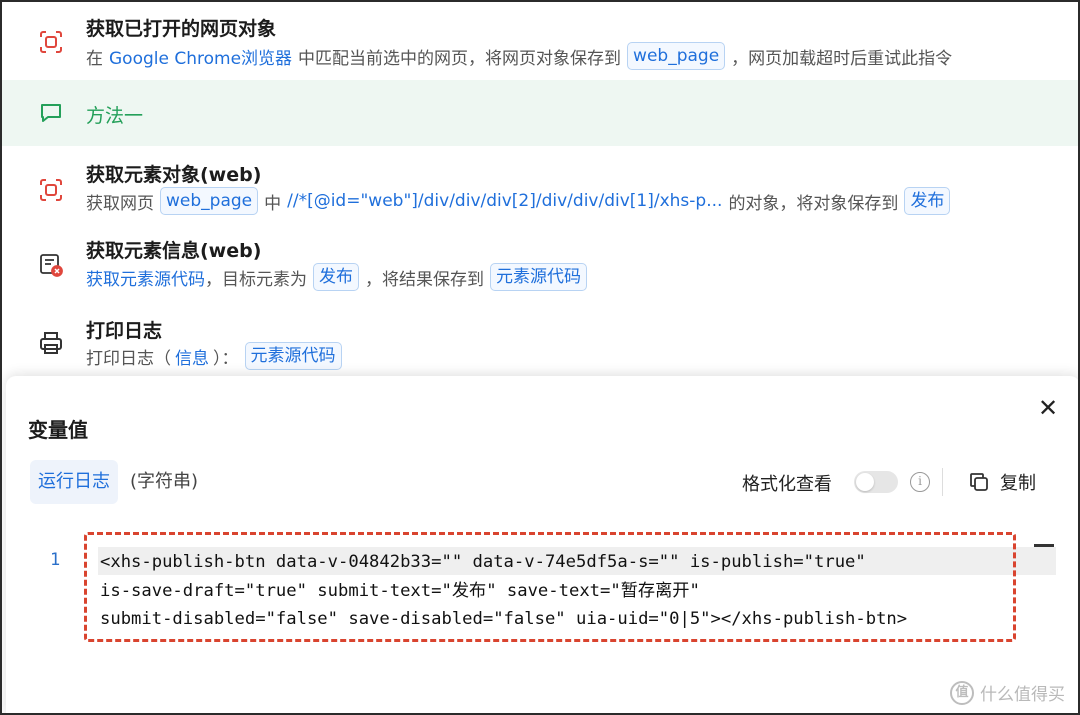 The image size is (1080, 715). I want to click on watermark-logo: 值, so click(962, 692).